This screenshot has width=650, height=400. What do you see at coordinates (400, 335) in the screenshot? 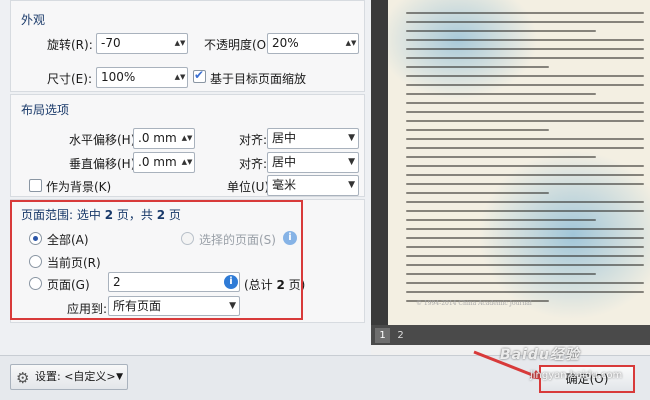
I see `page-button-2: 2` at bounding box center [400, 335].